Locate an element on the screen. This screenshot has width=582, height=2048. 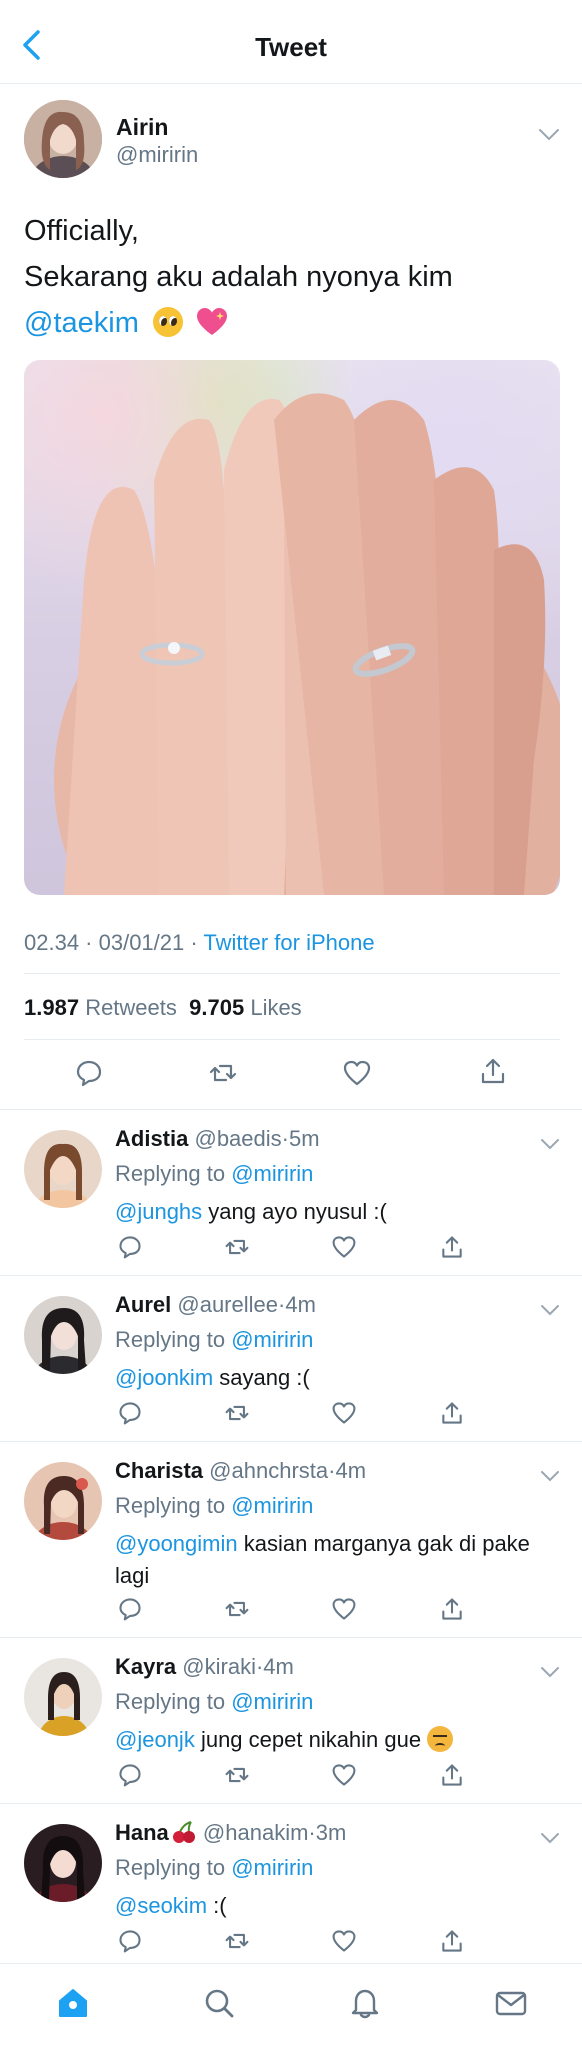
mention-link: @seokim is located at coordinates (161, 1905).